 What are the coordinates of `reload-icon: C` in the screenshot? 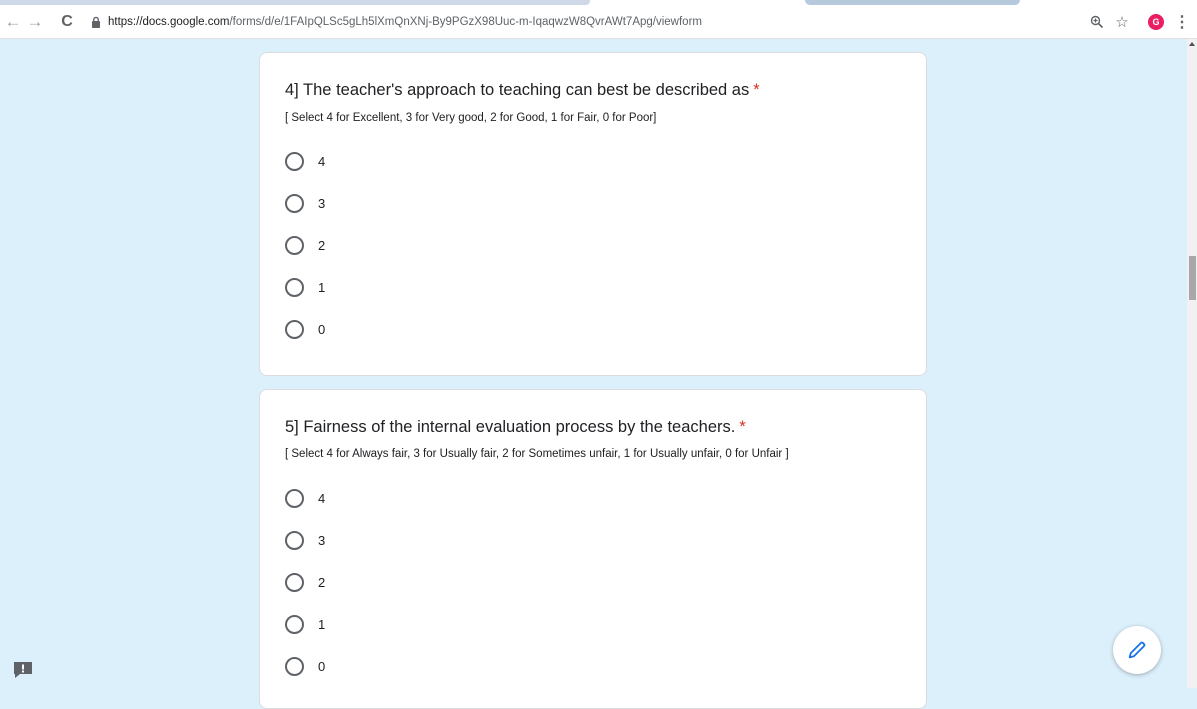 It's located at (67, 22).